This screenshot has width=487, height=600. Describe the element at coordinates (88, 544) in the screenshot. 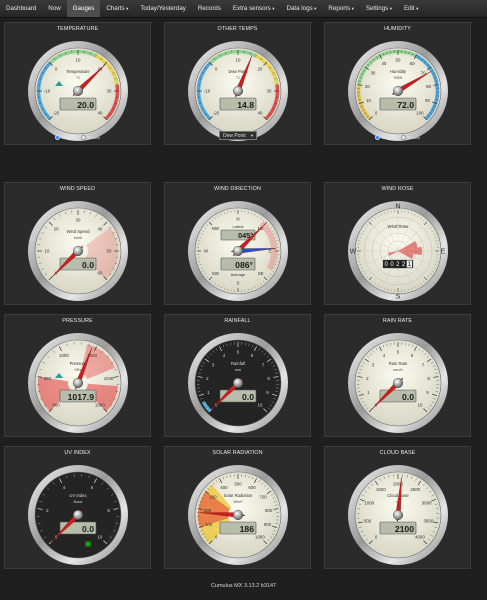

I see `status-led-icon` at that location.